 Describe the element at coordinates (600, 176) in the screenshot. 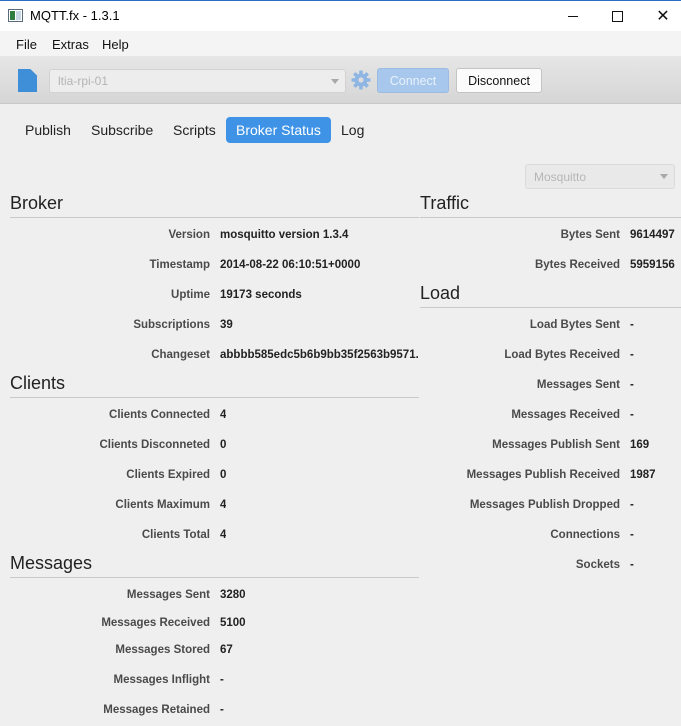

I see `broker-type-select: Mosquitto` at that location.